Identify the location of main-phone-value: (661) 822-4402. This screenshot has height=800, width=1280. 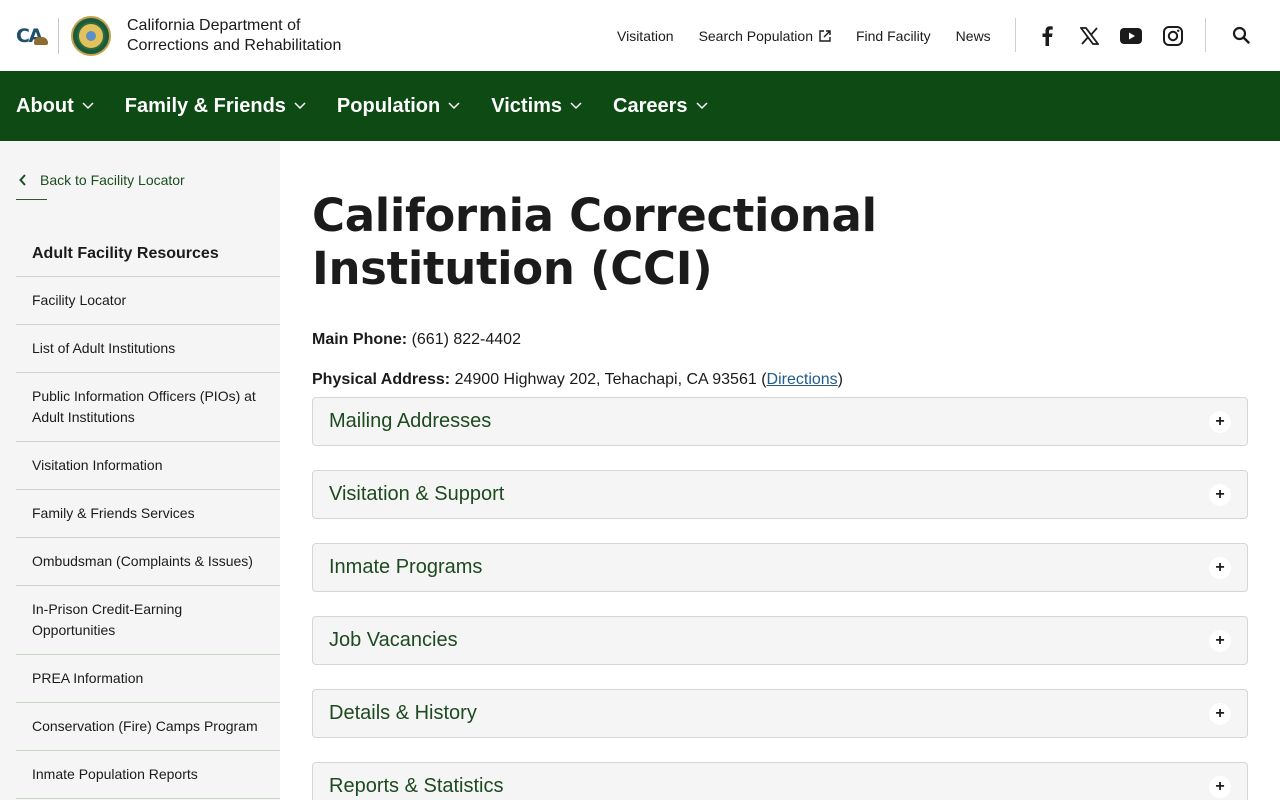
(466, 339).